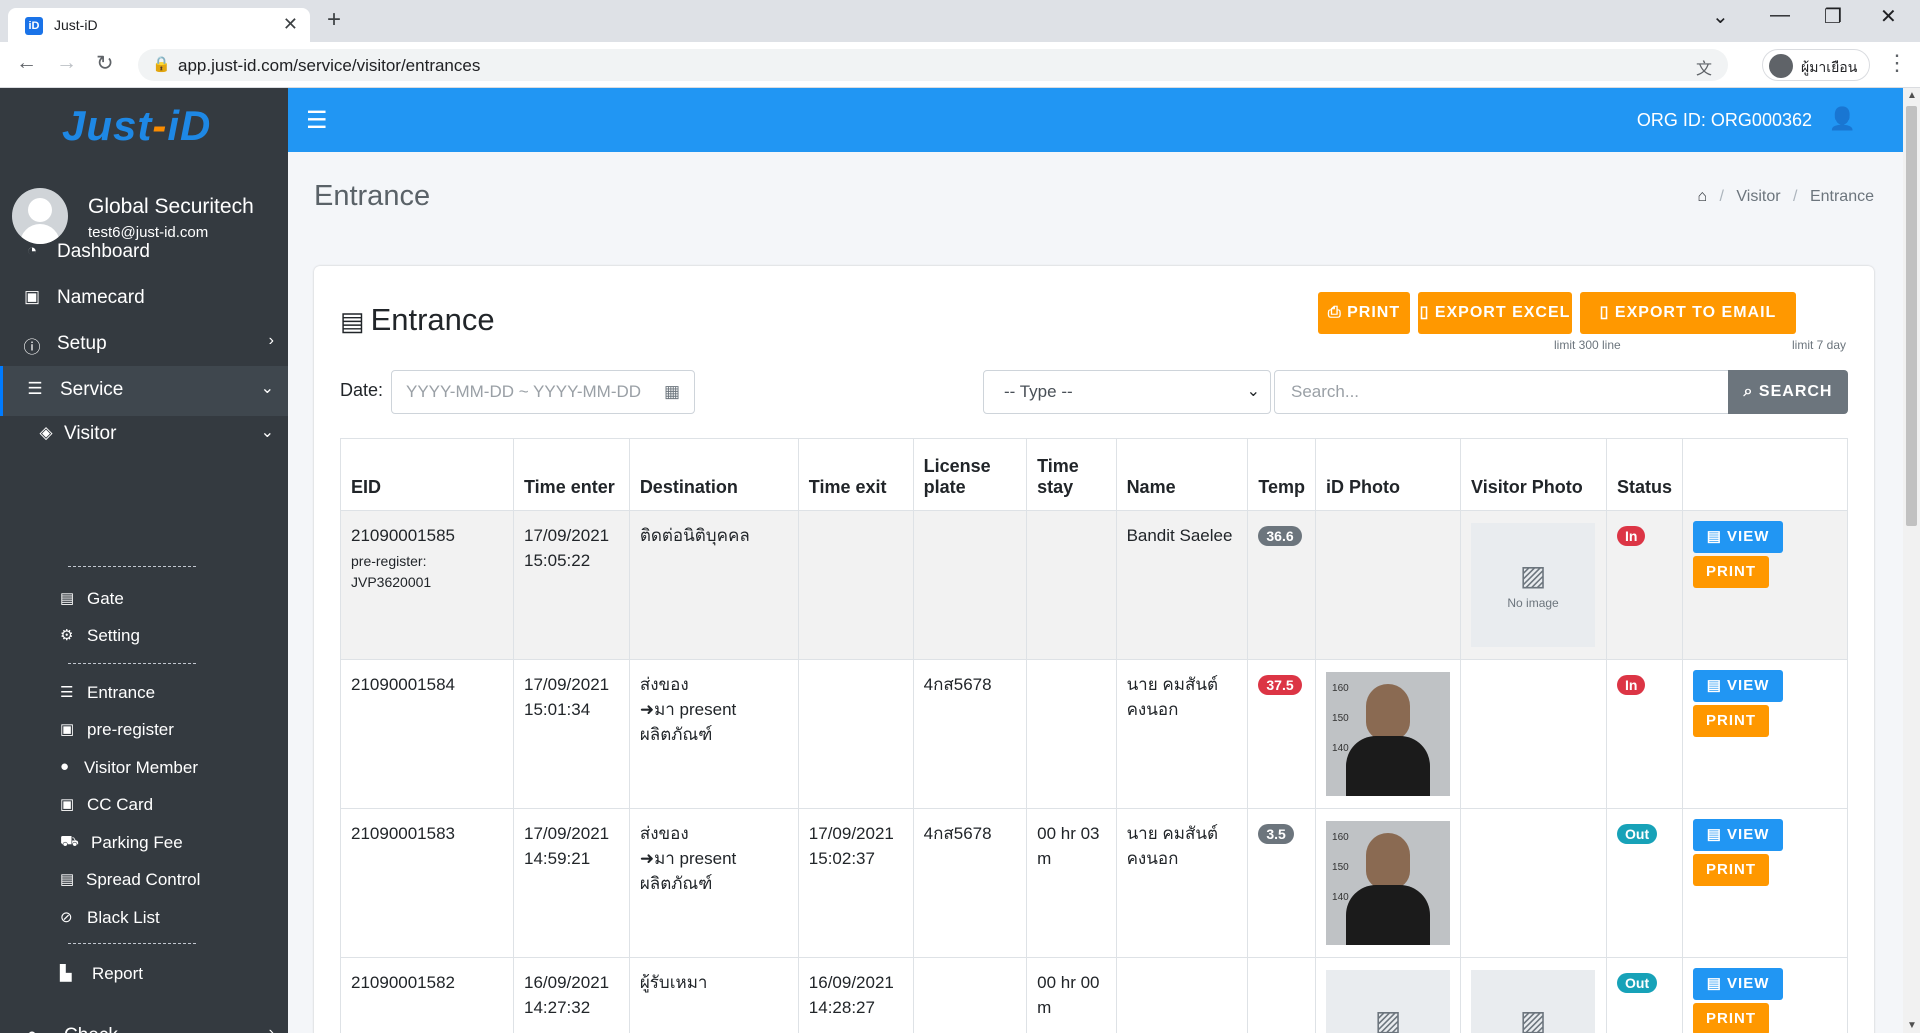 This screenshot has width=1920, height=1033. Describe the element at coordinates (1645, 474) in the screenshot. I see `col-status: Status` at that location.